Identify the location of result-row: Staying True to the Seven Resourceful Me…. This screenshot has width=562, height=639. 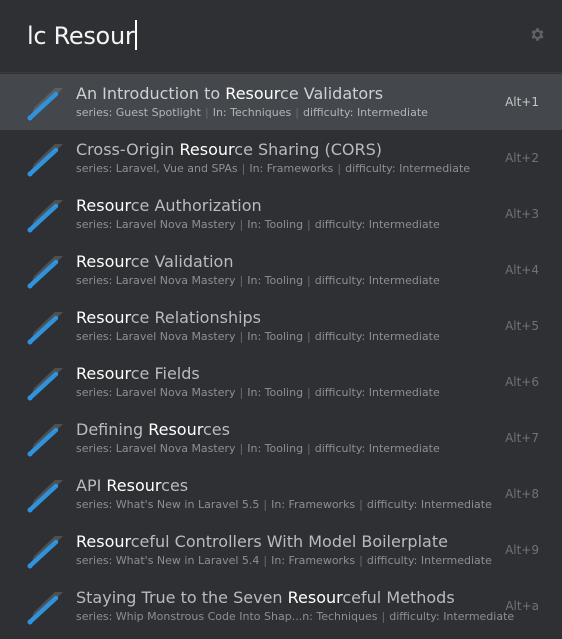
(281, 606).